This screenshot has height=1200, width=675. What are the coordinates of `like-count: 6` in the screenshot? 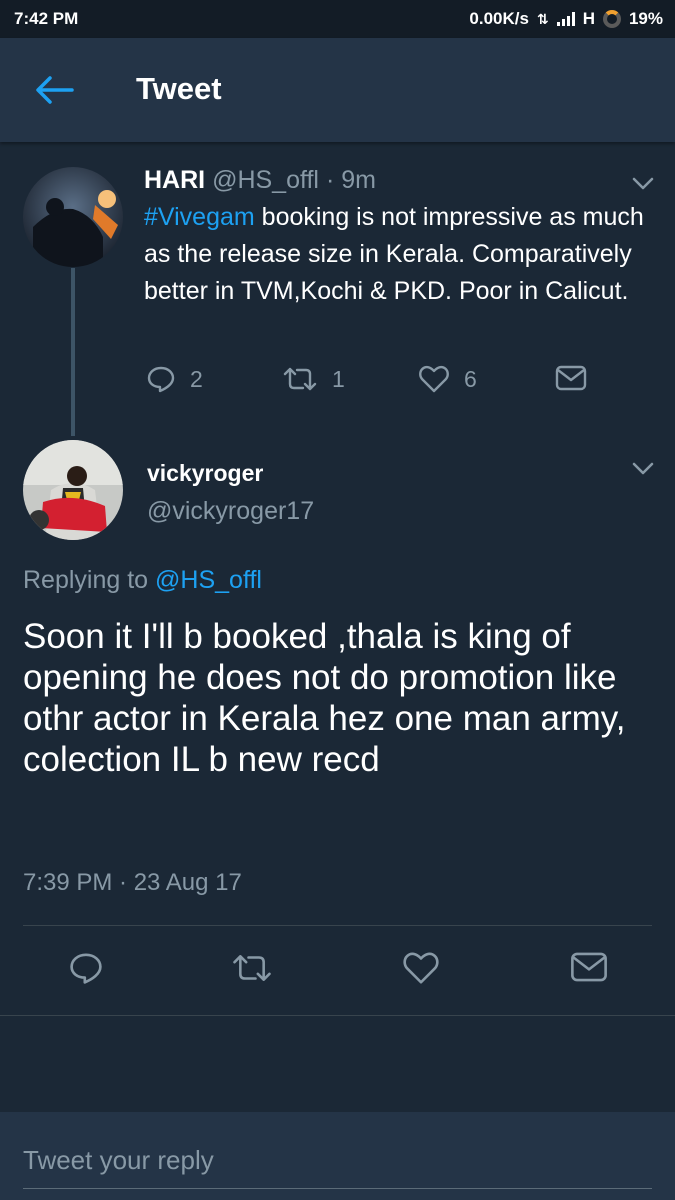 It's located at (470, 378).